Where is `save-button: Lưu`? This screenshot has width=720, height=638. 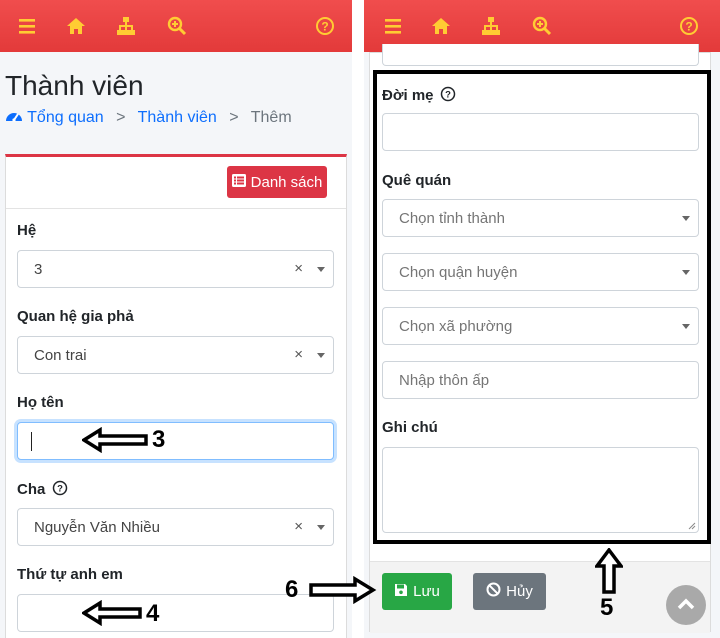 save-button: Lưu is located at coordinates (417, 591).